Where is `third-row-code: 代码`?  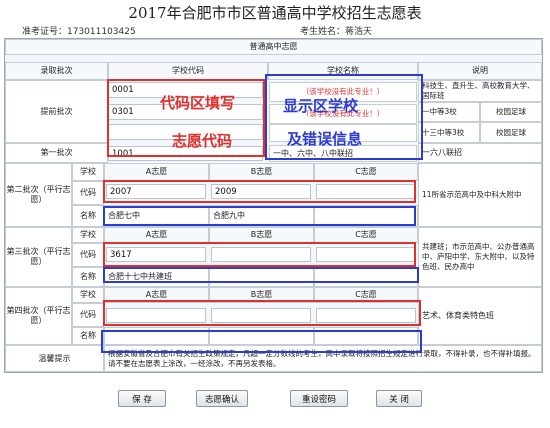 third-row-code: 代码 is located at coordinates (88, 255).